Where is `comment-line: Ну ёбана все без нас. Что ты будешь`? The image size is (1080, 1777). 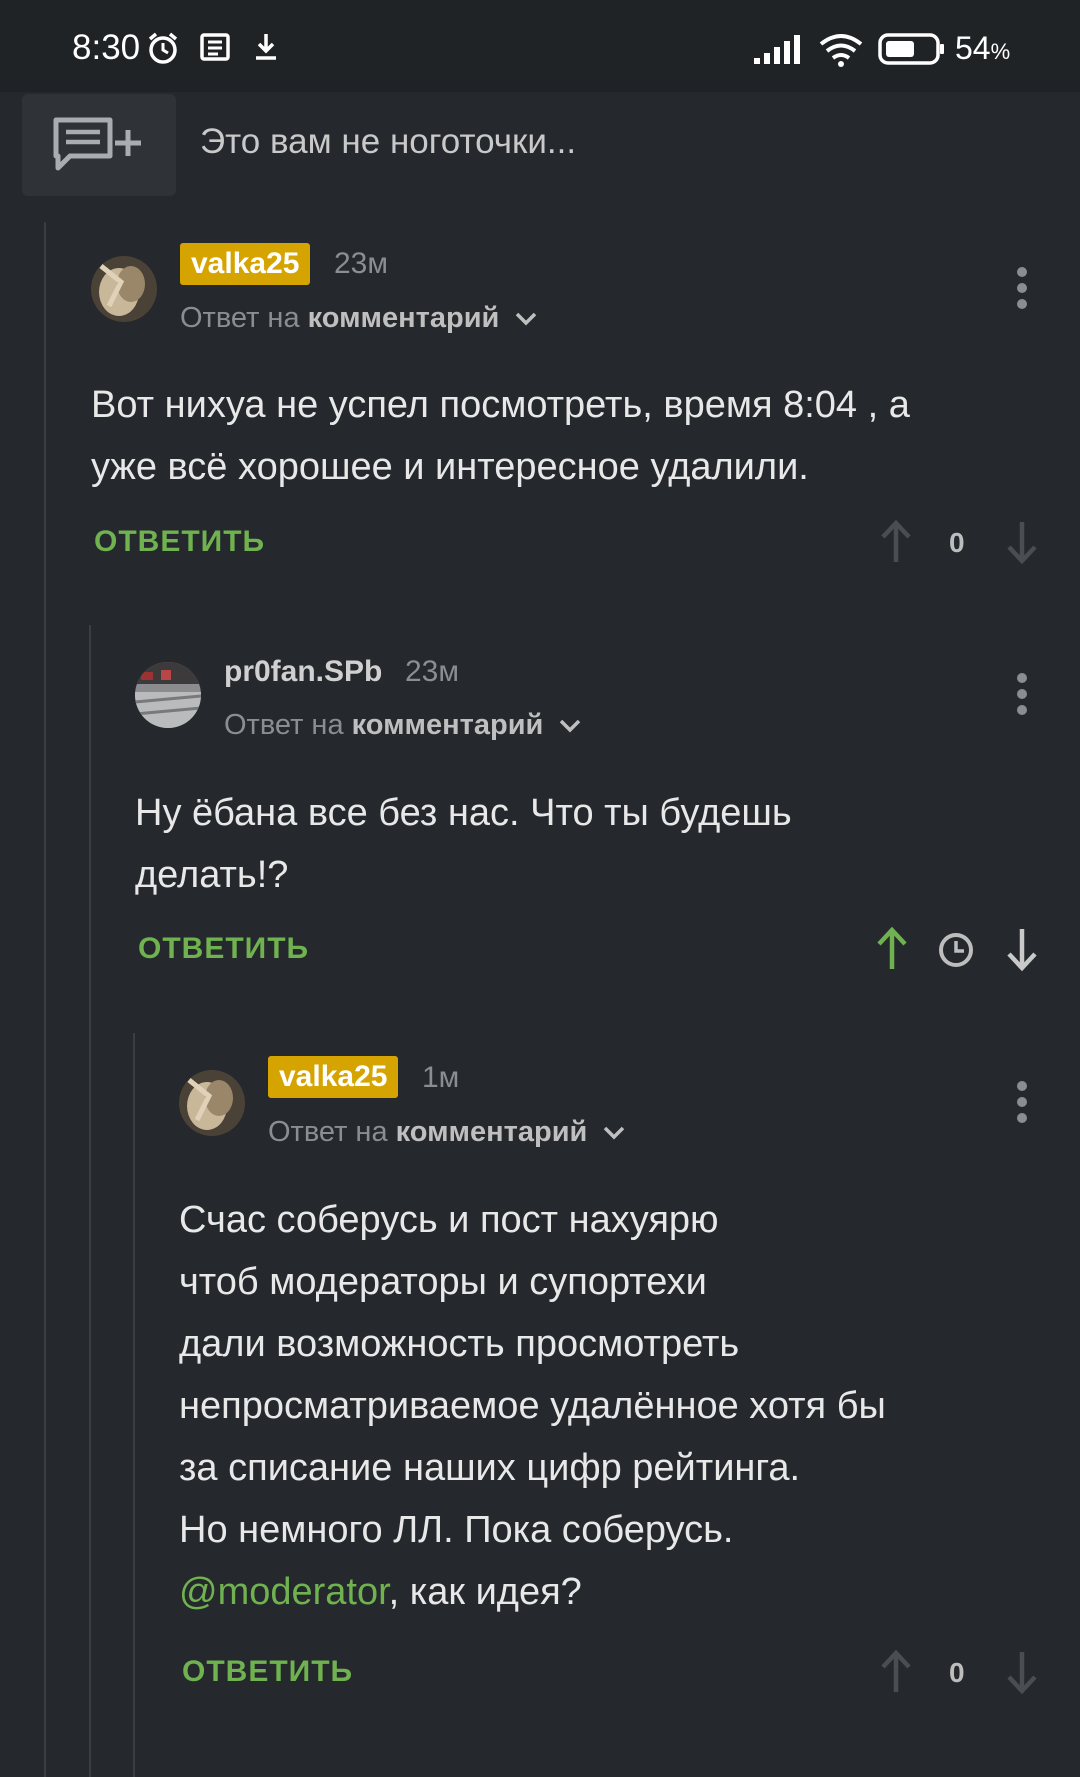
comment-line: Ну ёбана все без нас. Что ты будешь is located at coordinates (463, 813).